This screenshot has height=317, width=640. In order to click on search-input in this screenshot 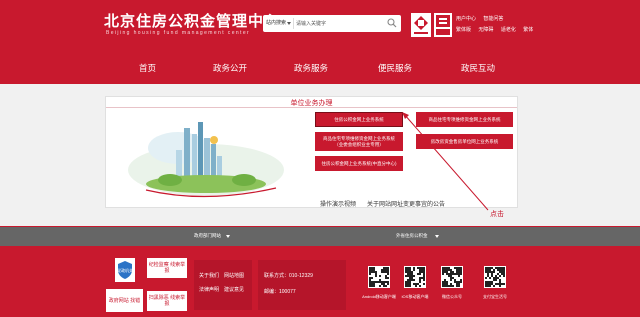, I will do `click(339, 23)`.